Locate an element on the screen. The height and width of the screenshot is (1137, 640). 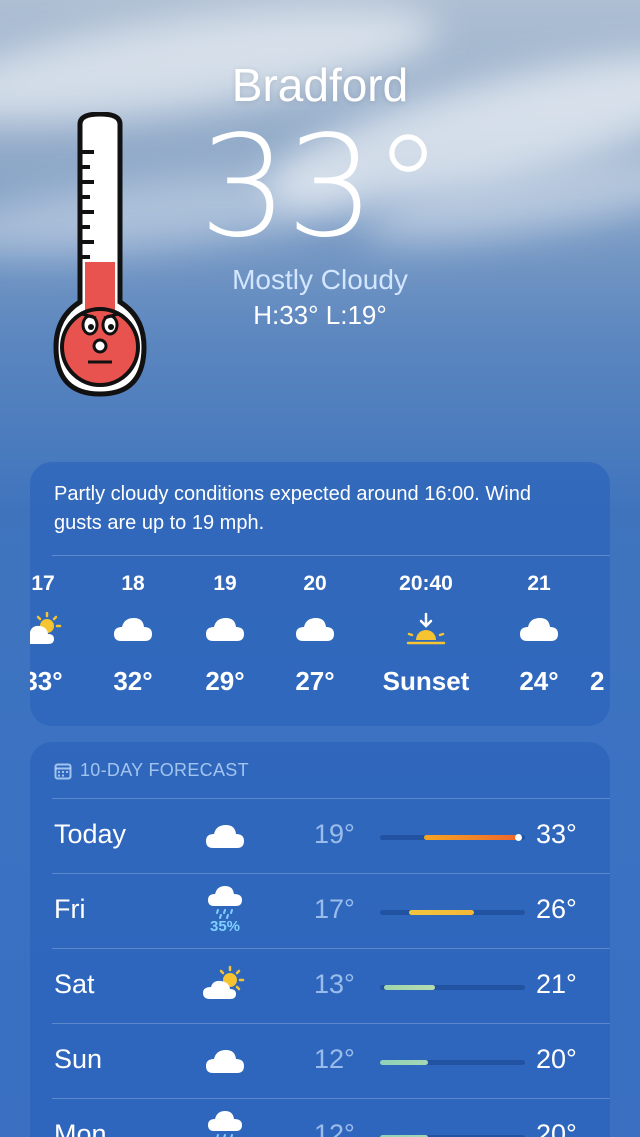
hour-item: 18 32° is located at coordinates (133, 634).